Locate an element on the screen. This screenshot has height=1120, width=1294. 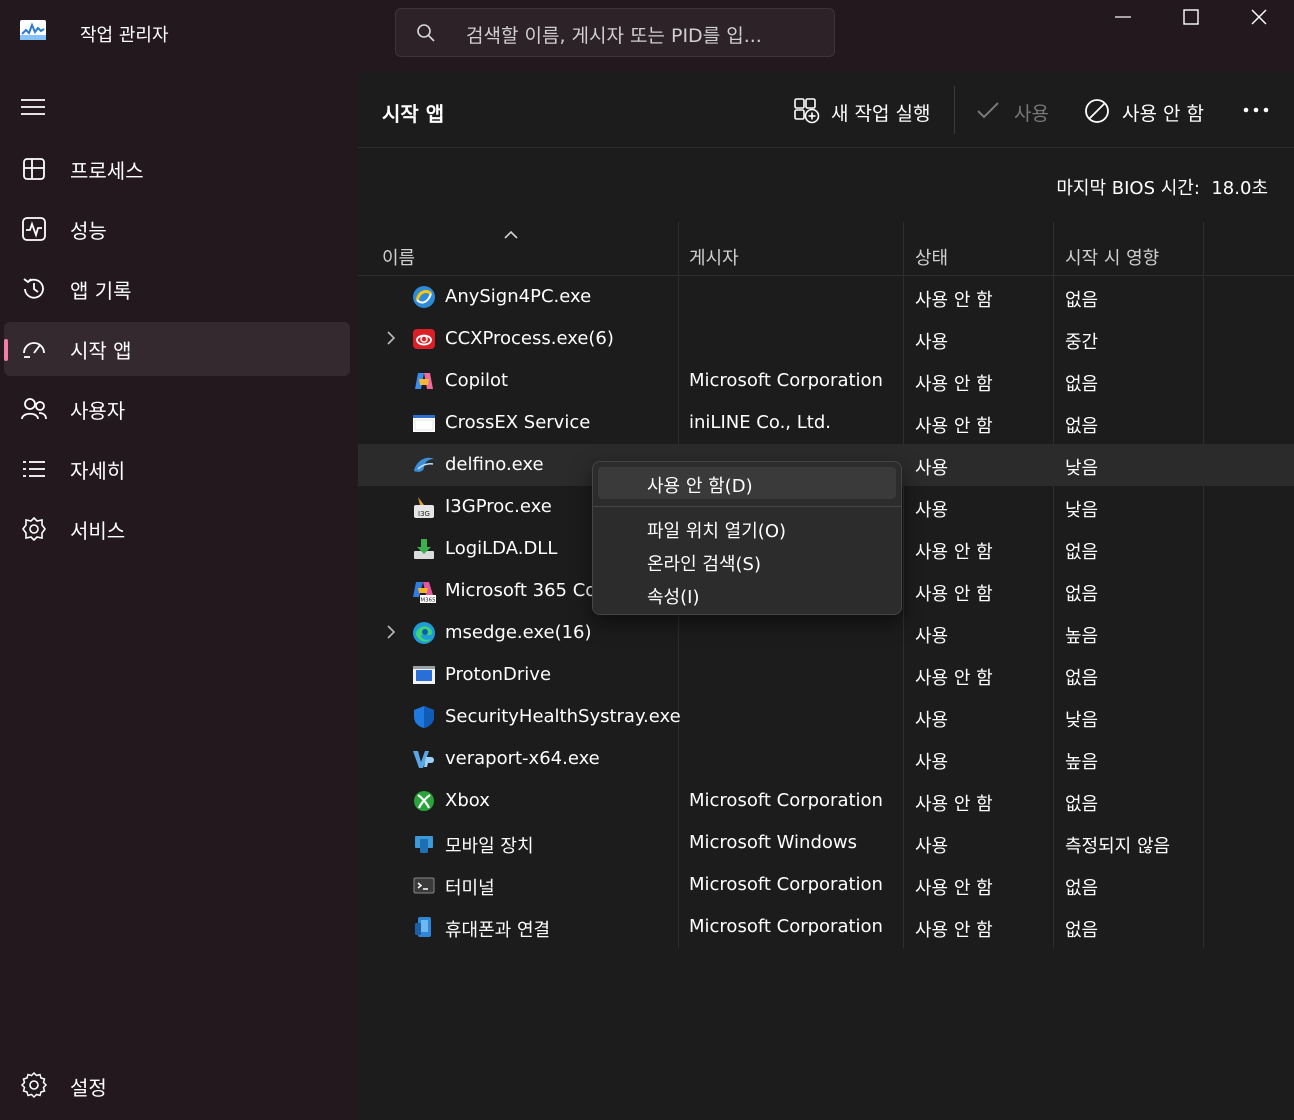
sidebar-item-label: 성능 is located at coordinates (88, 231).